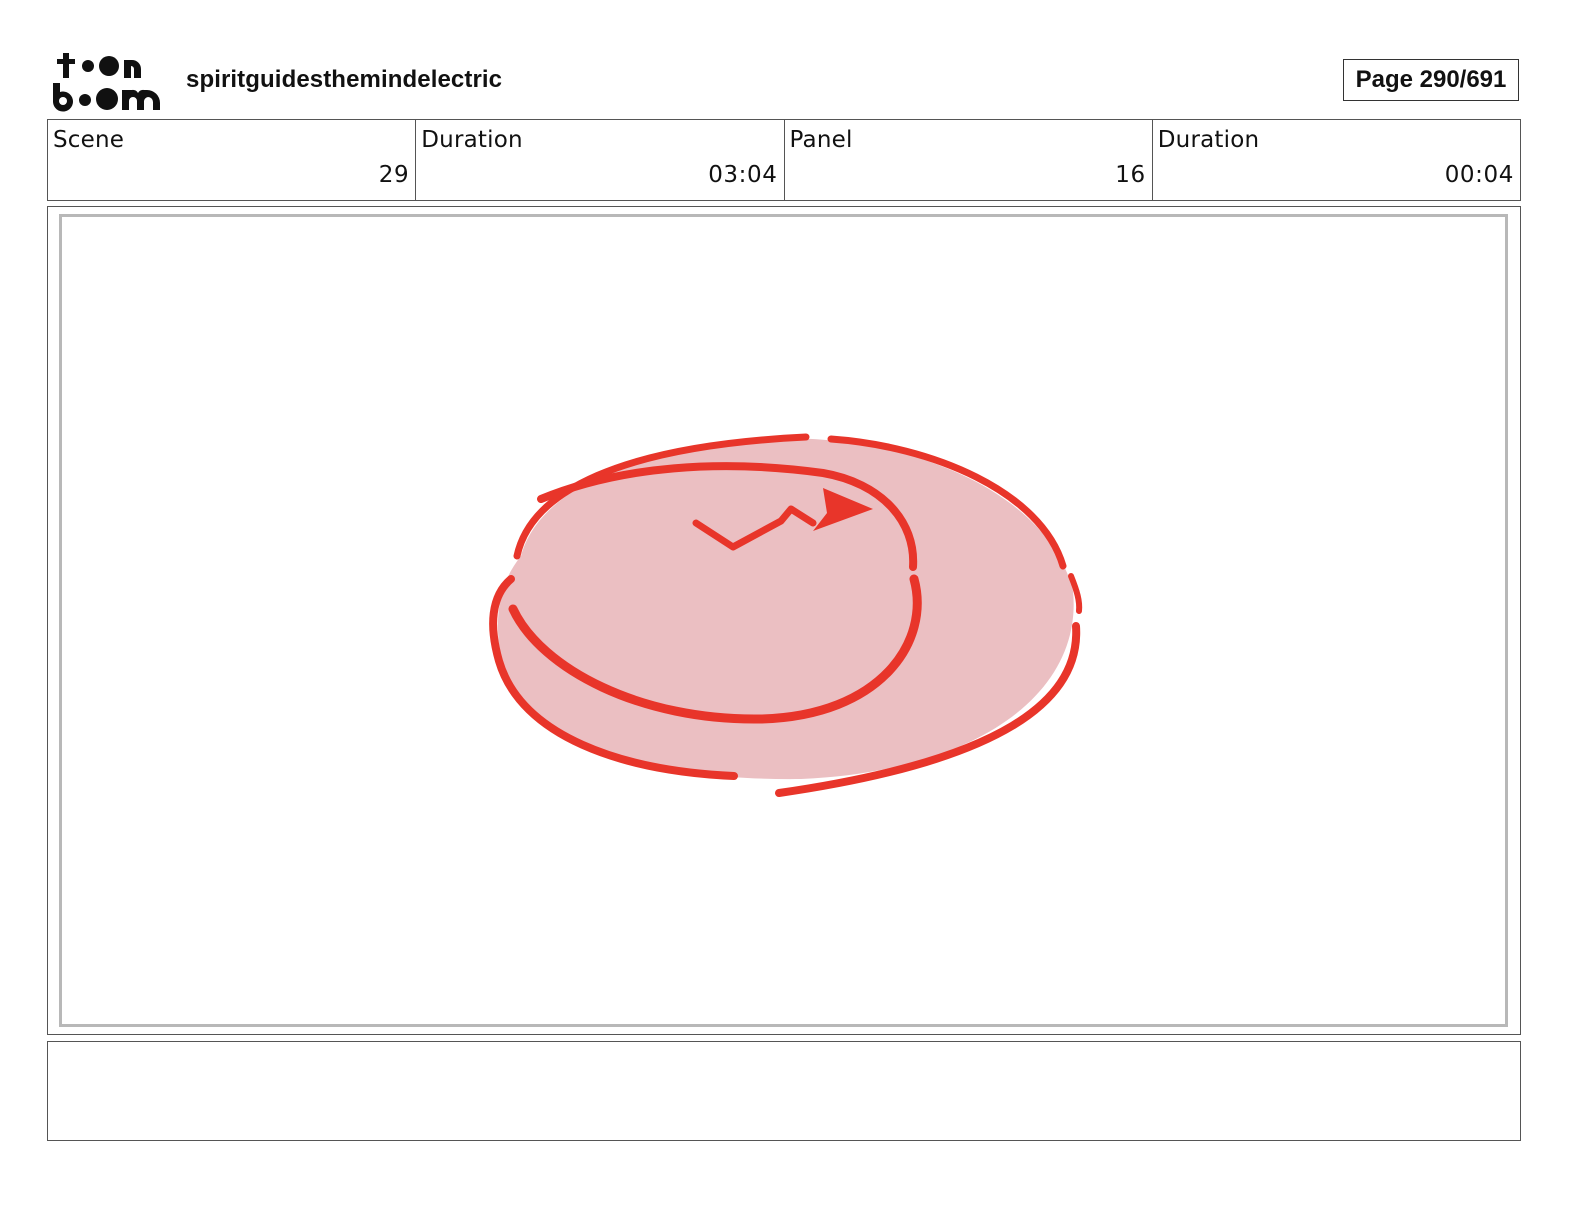 The height and width of the screenshot is (1224, 1584). Describe the element at coordinates (743, 175) in the screenshot. I see `scene-duration-value: 03:04` at that location.